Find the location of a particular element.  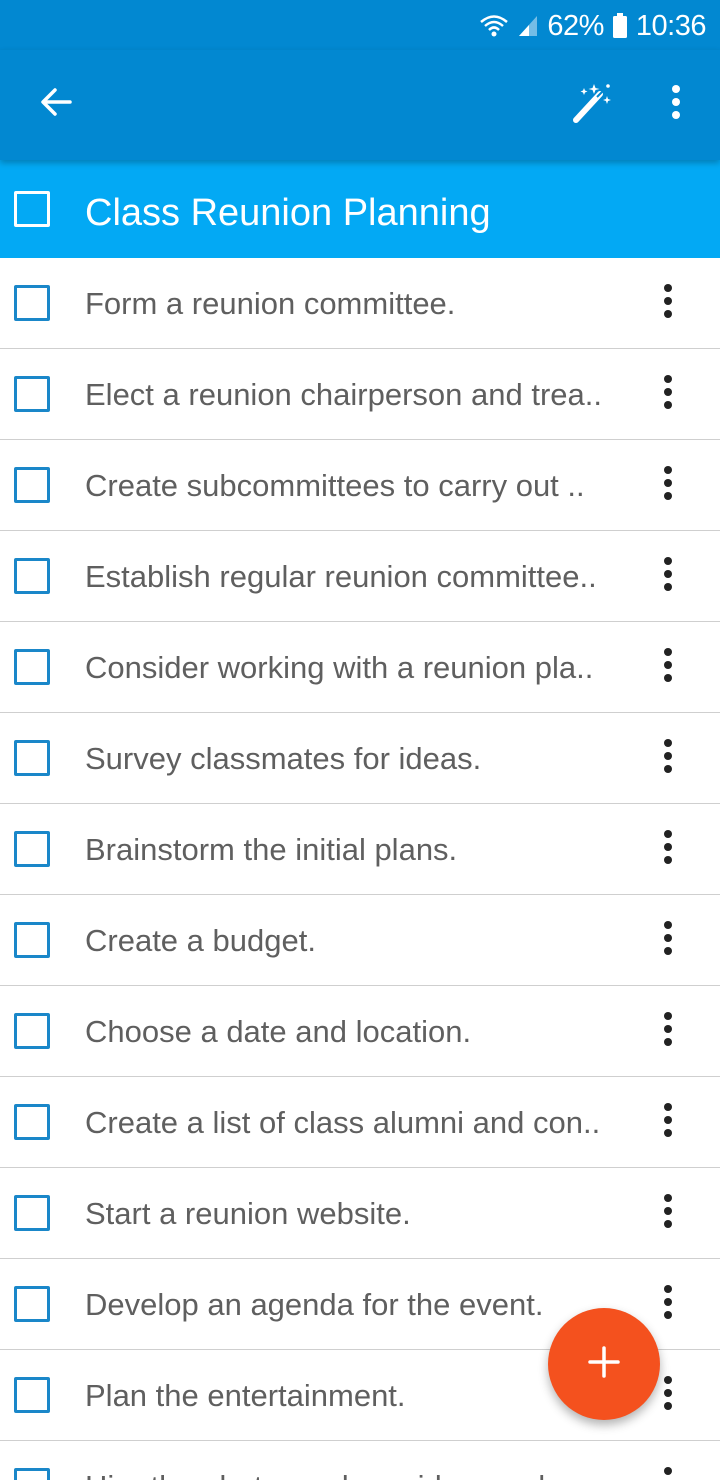

back-button is located at coordinates (56, 104).